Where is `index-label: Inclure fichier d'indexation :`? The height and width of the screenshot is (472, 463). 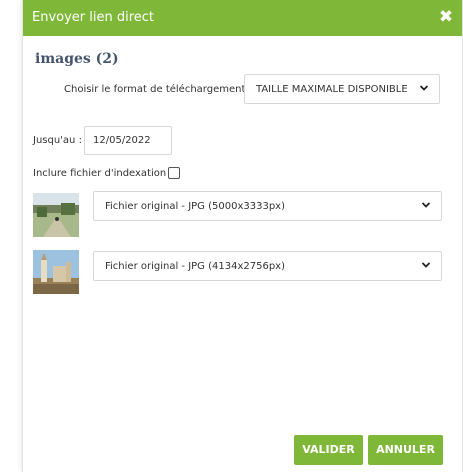
index-label: Inclure fichier d'indexation : is located at coordinates (103, 173).